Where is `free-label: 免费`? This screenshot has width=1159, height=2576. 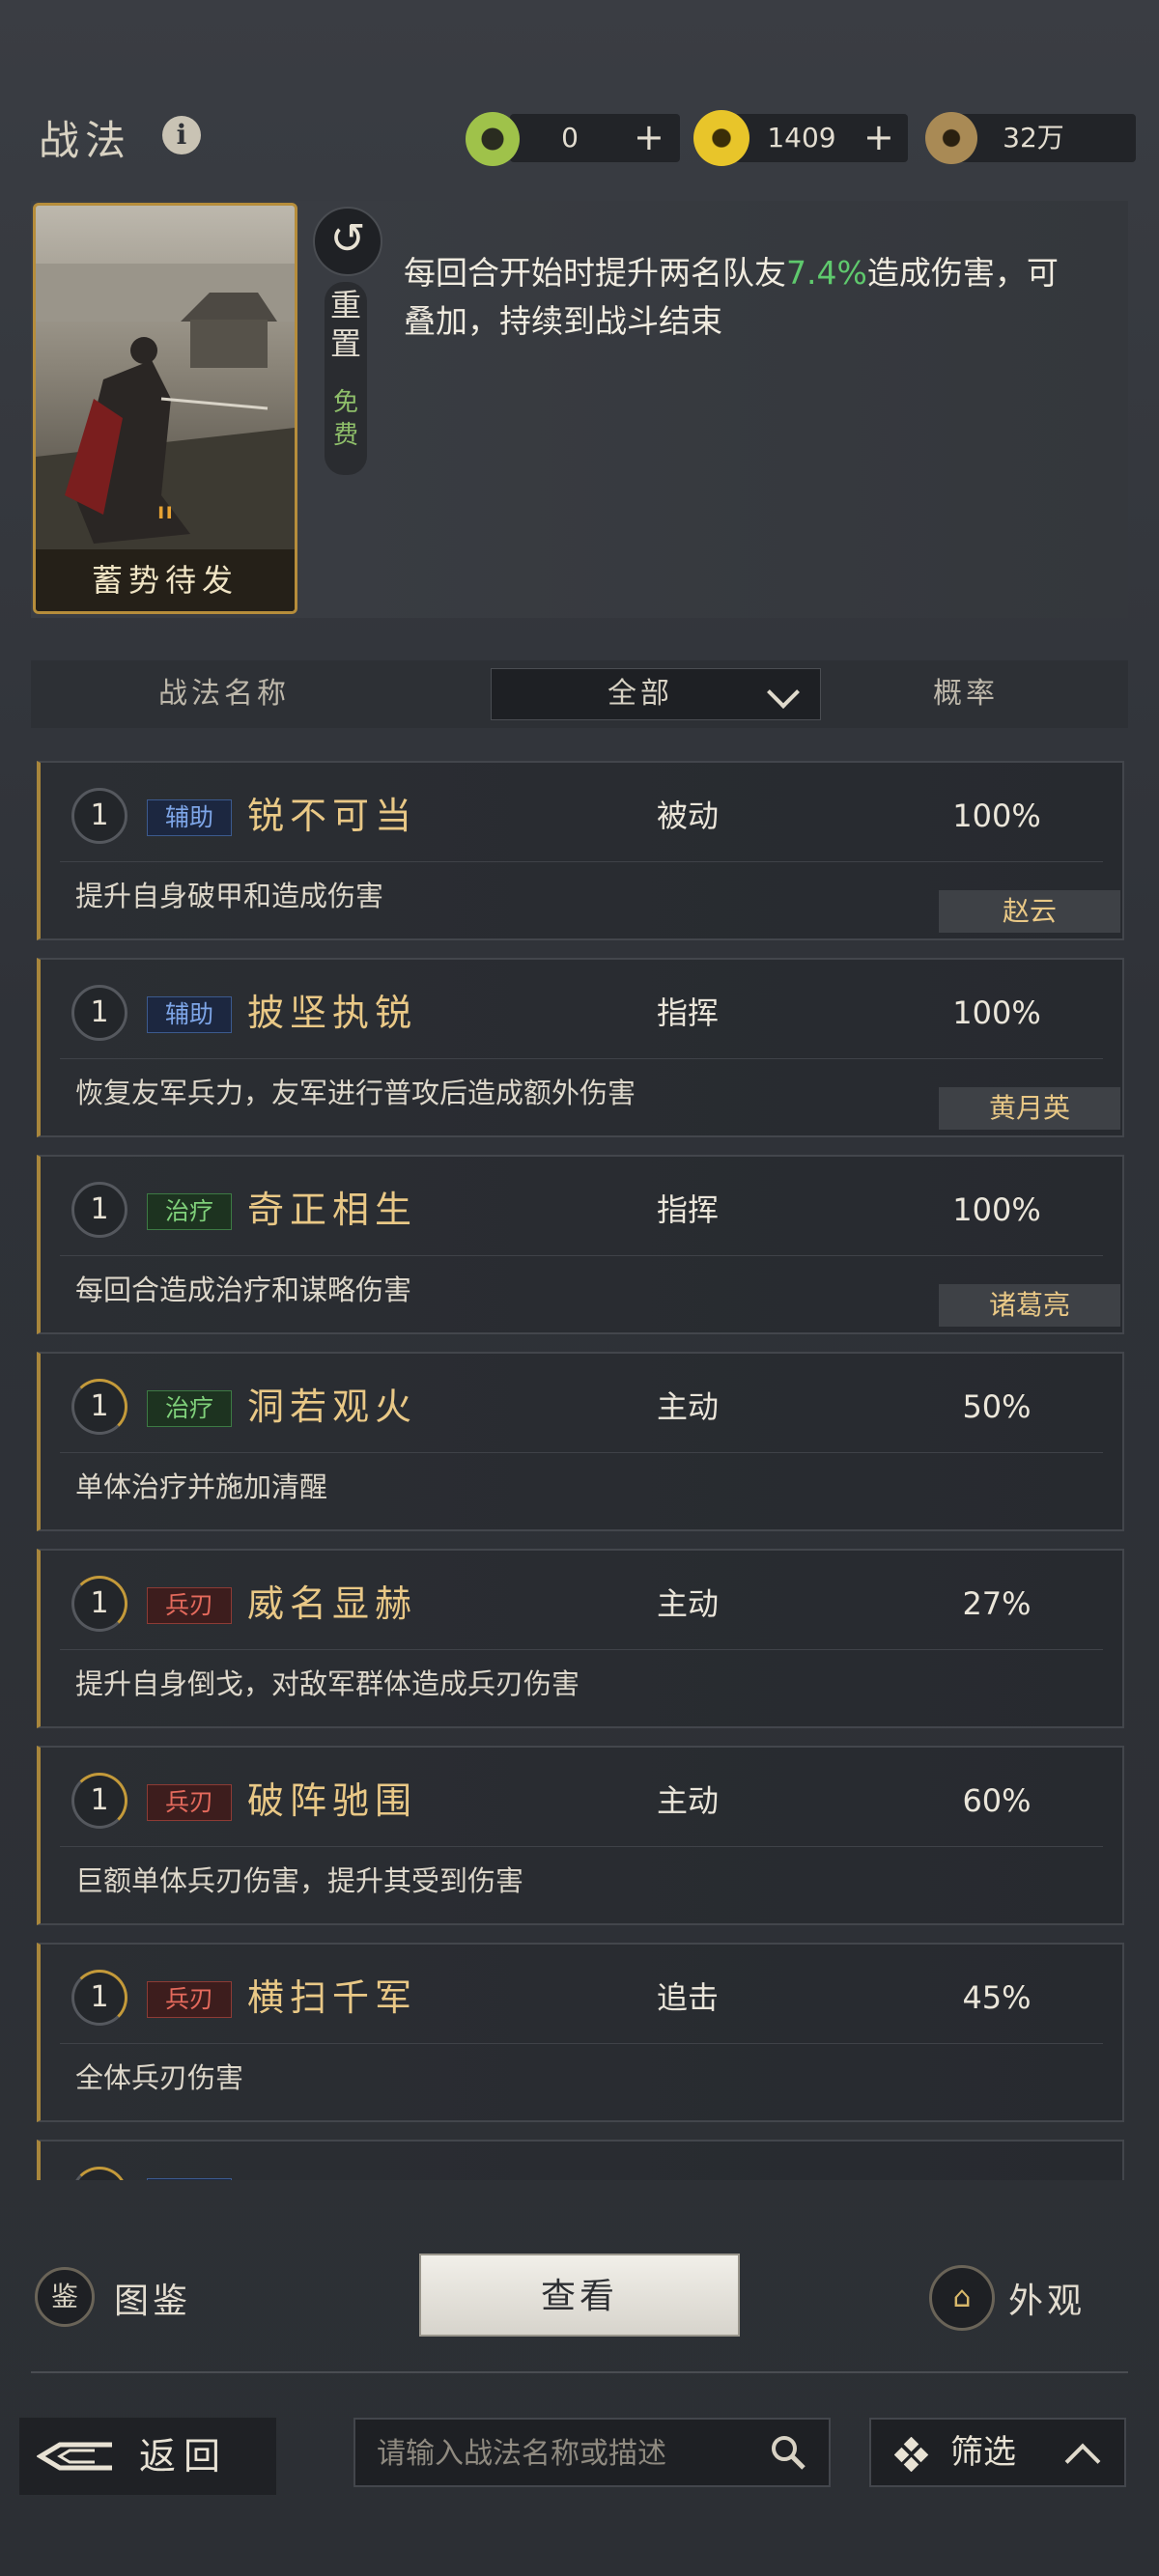 free-label: 免费 is located at coordinates (345, 419).